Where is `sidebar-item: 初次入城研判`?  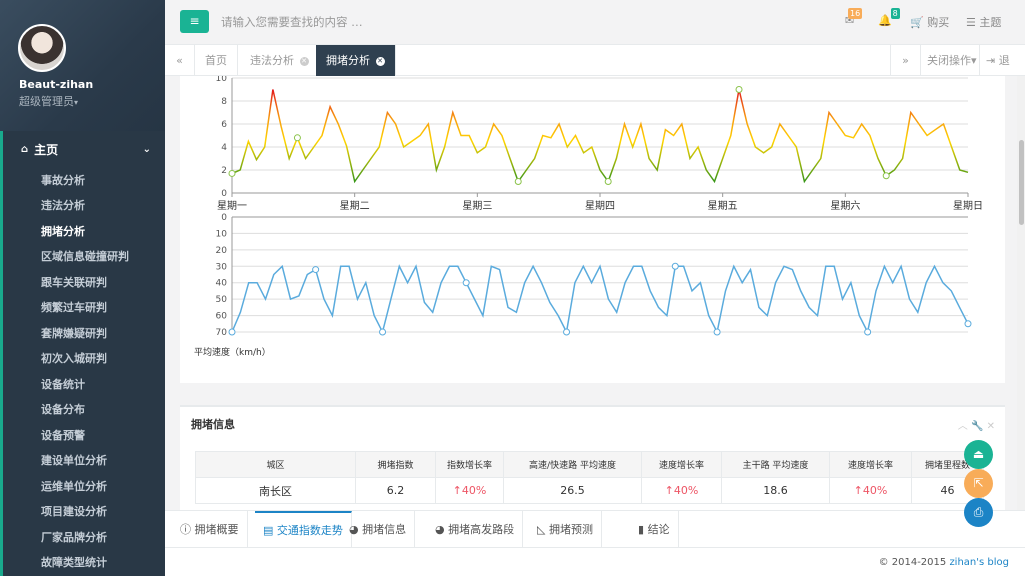 sidebar-item: 初次入城研判 is located at coordinates (84, 359).